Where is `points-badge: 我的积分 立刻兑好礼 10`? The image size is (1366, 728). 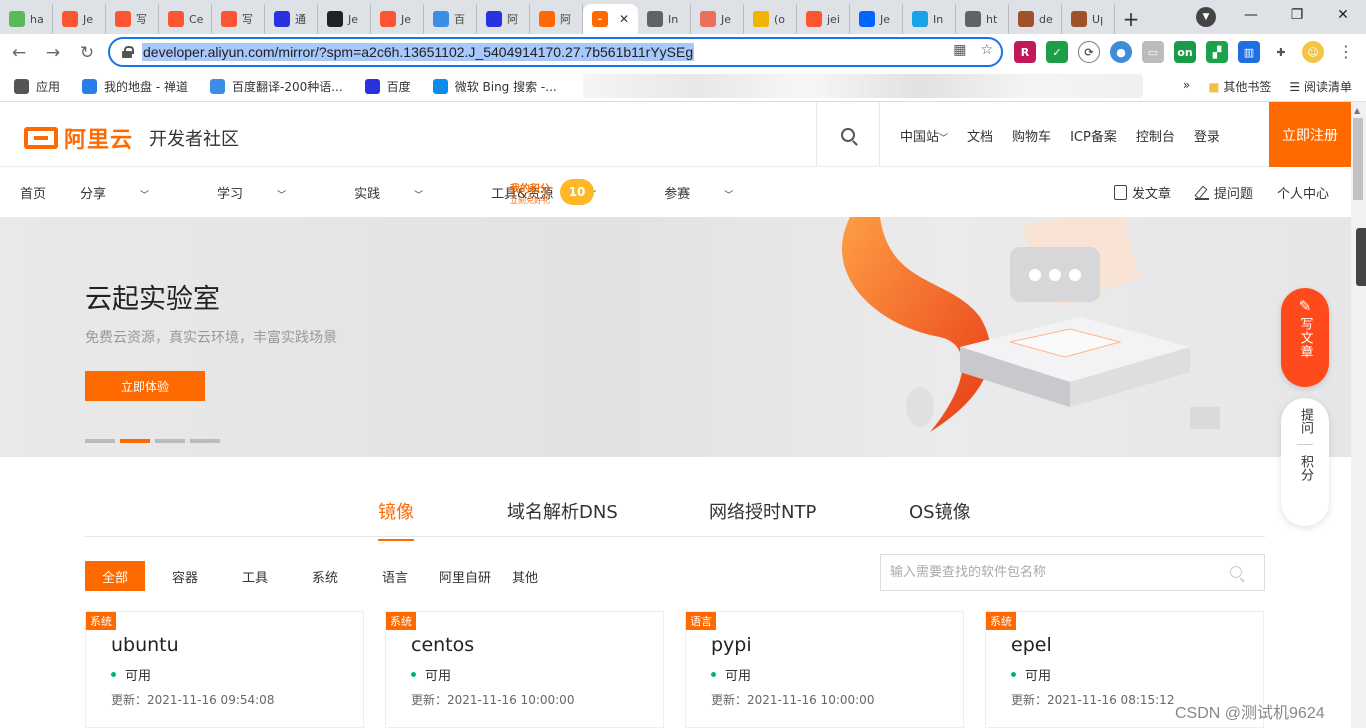
points-badge: 我的积分 立刻兑好礼 10 is located at coordinates (548, 192).